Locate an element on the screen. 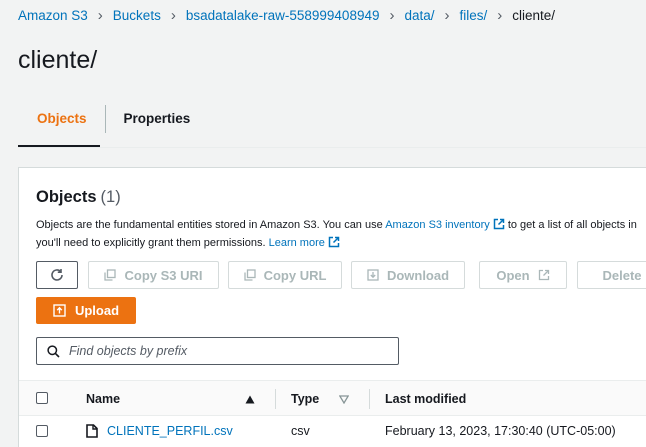 The width and height of the screenshot is (646, 447). objects-count: (1) is located at coordinates (110, 197).